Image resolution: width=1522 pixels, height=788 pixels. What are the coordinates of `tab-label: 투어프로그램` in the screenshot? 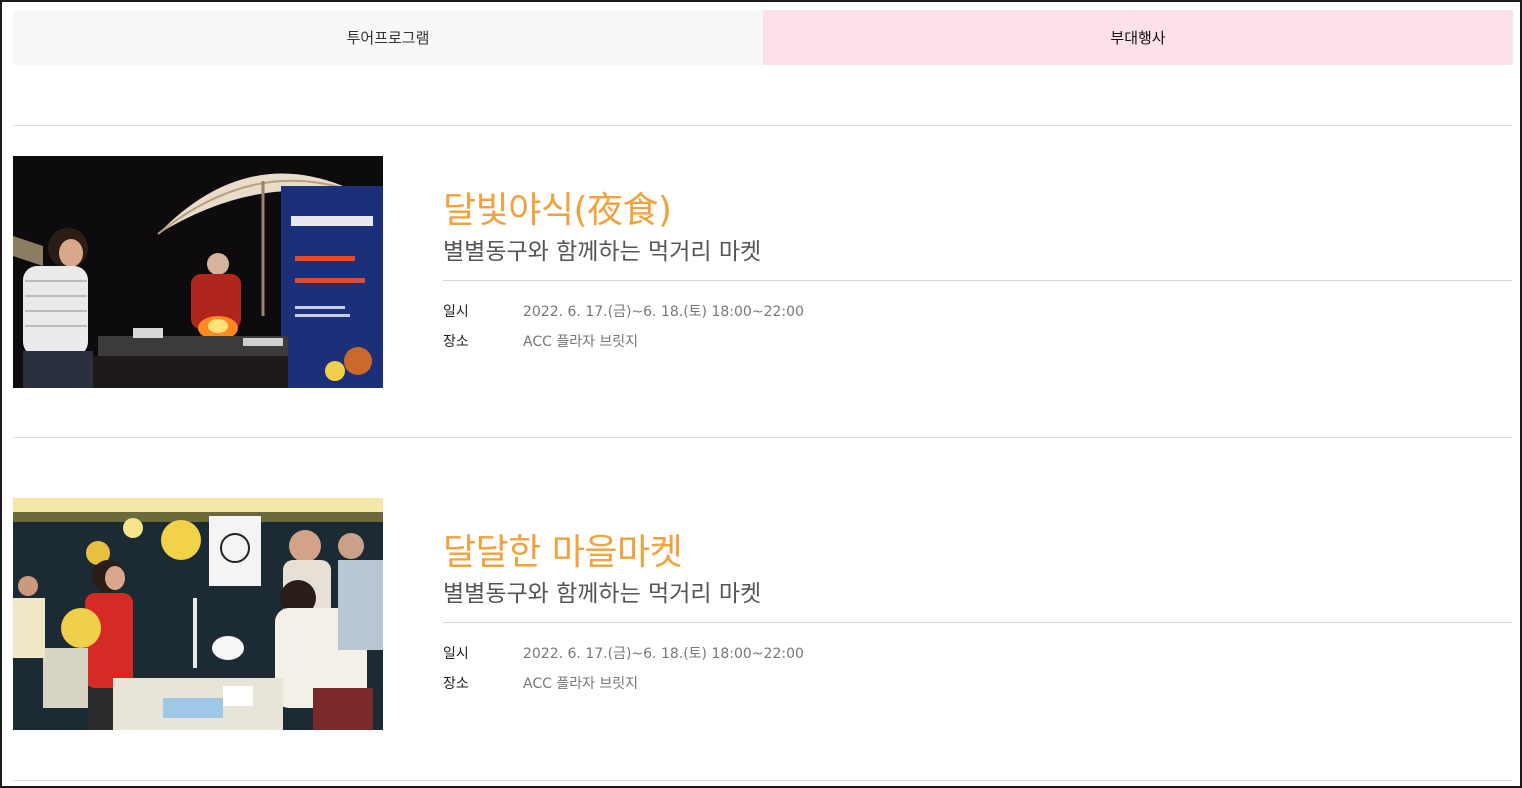 It's located at (388, 38).